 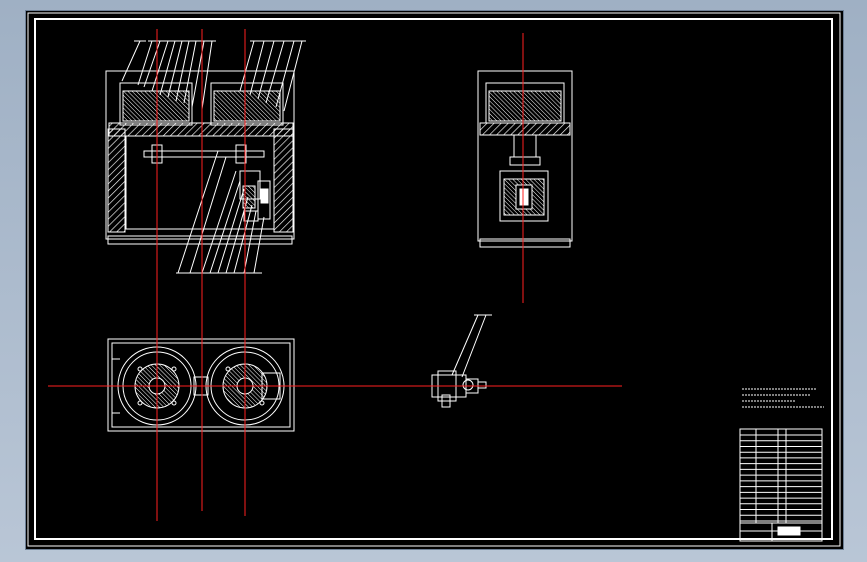 What do you see at coordinates (783, 398) in the screenshot?
I see `technical-notes` at bounding box center [783, 398].